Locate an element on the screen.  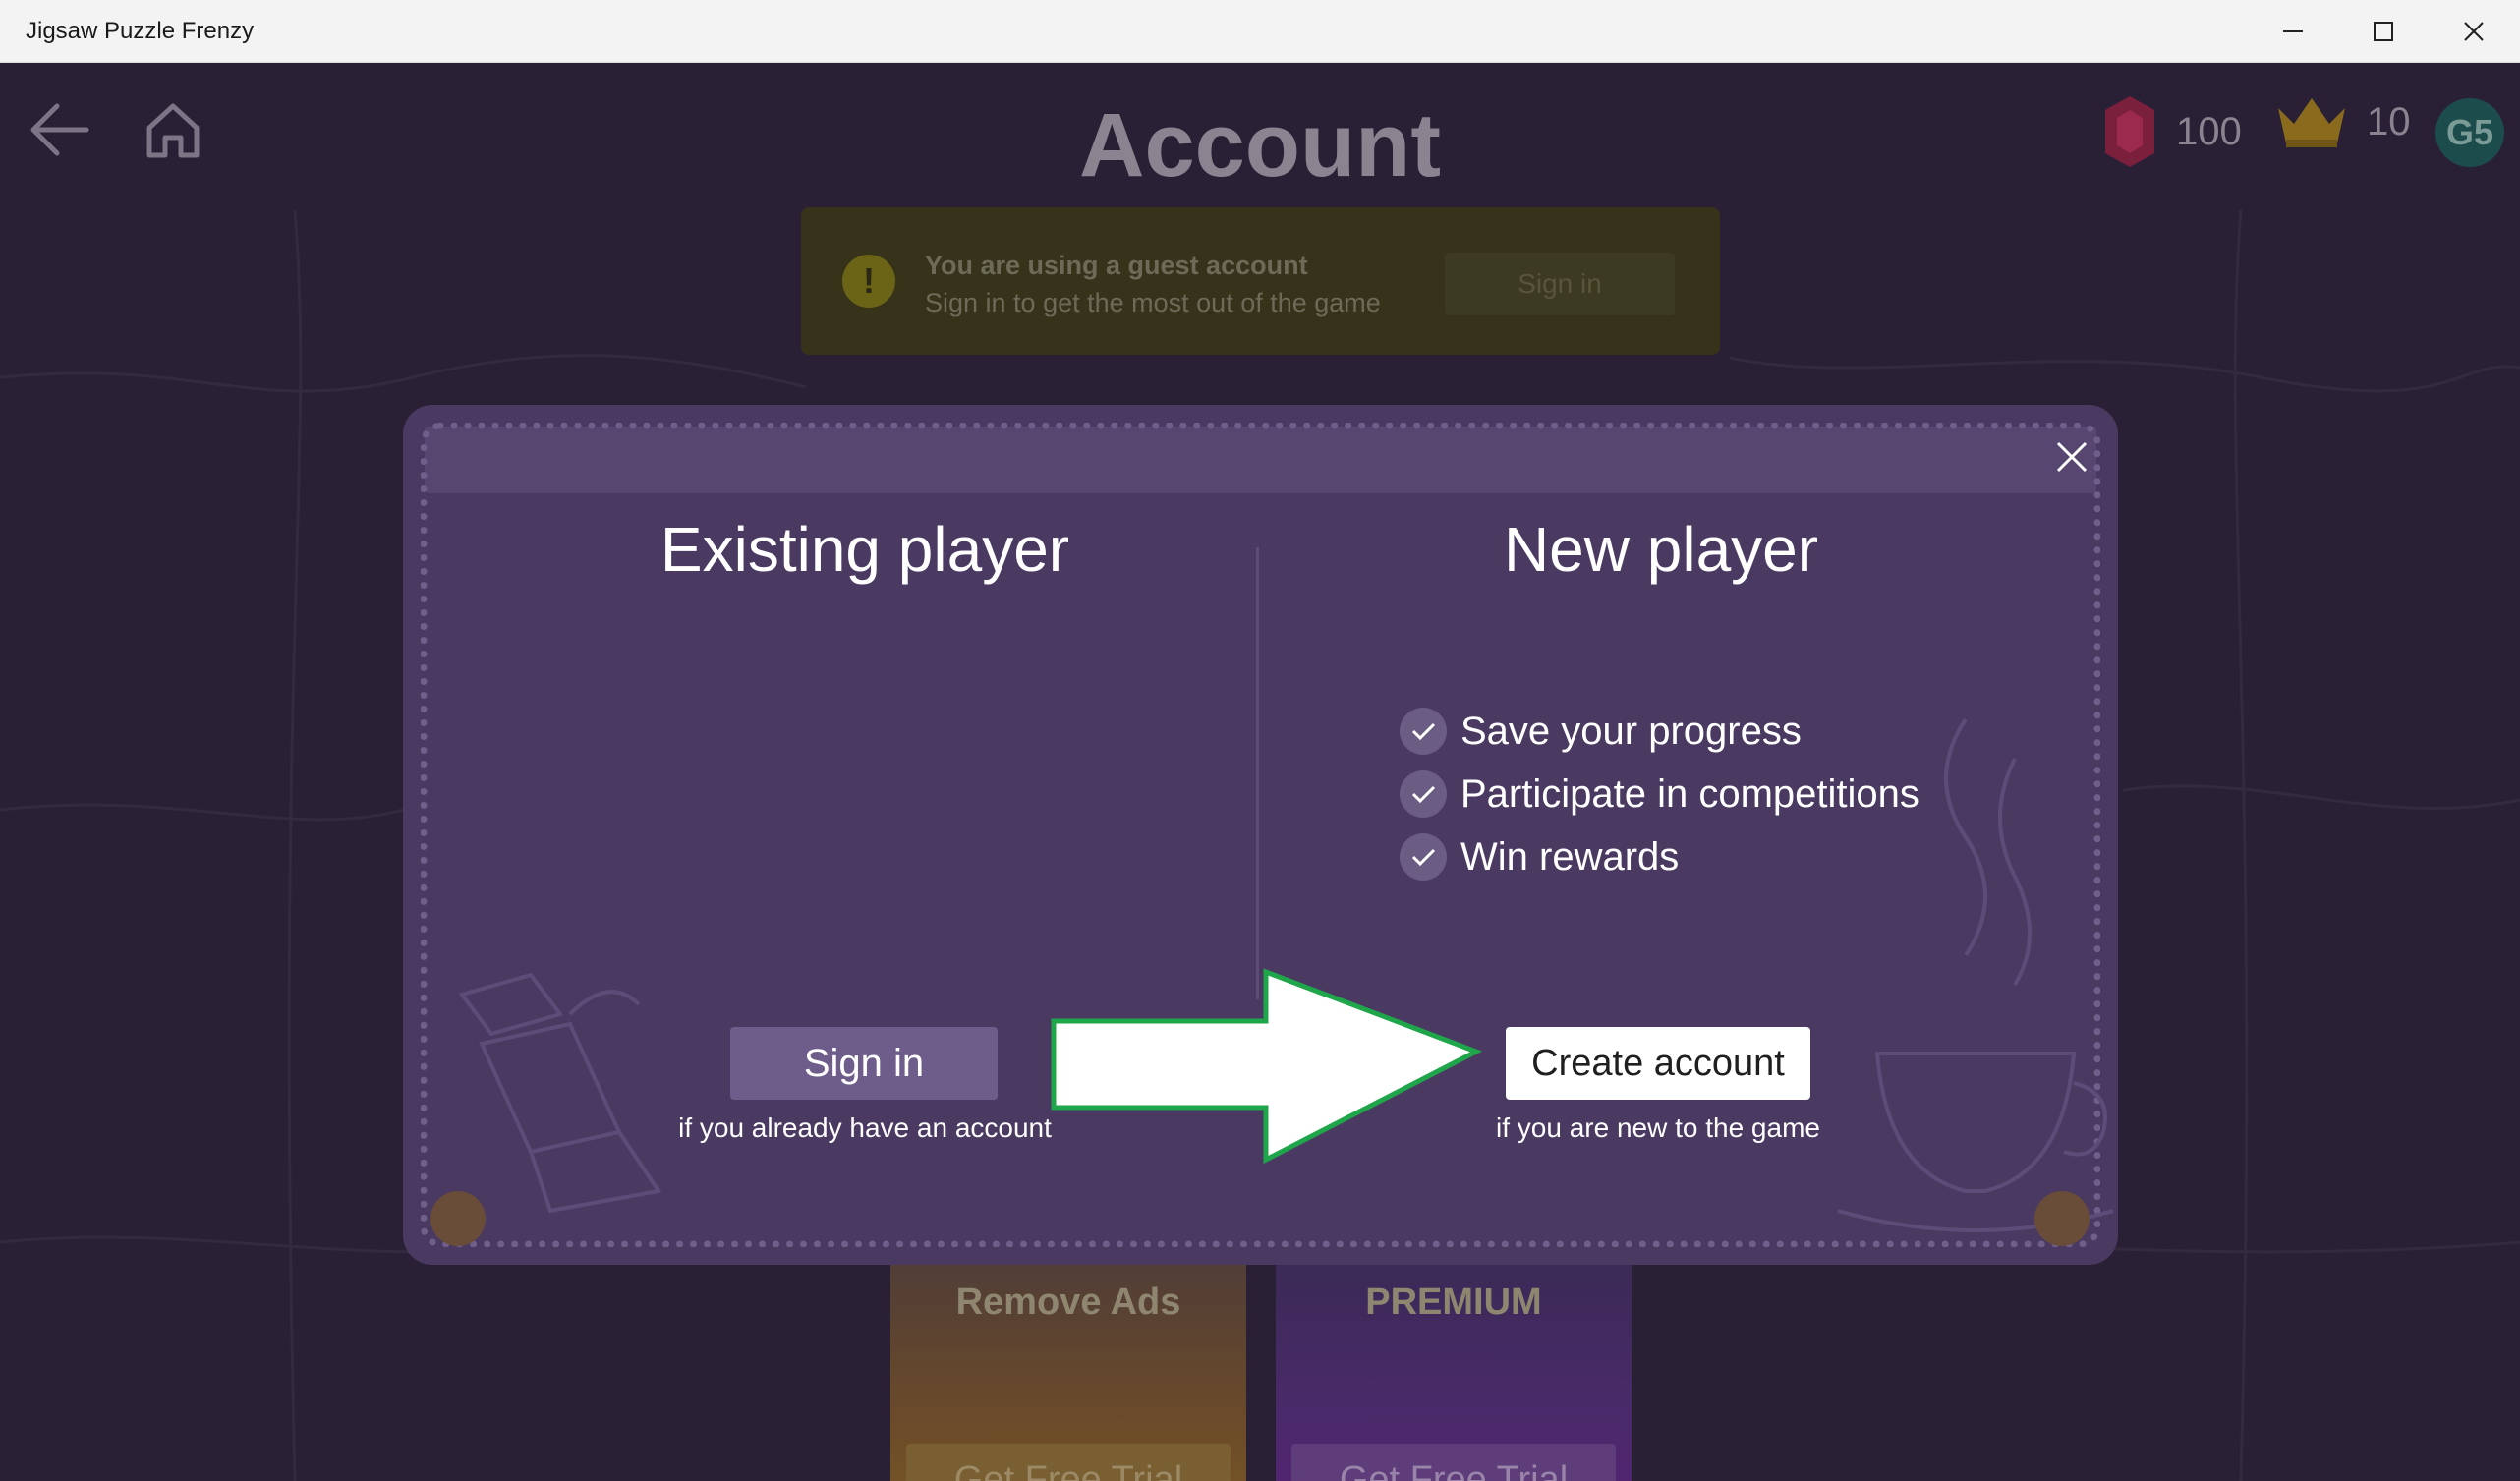
crown-count: 10 is located at coordinates (2389, 121).